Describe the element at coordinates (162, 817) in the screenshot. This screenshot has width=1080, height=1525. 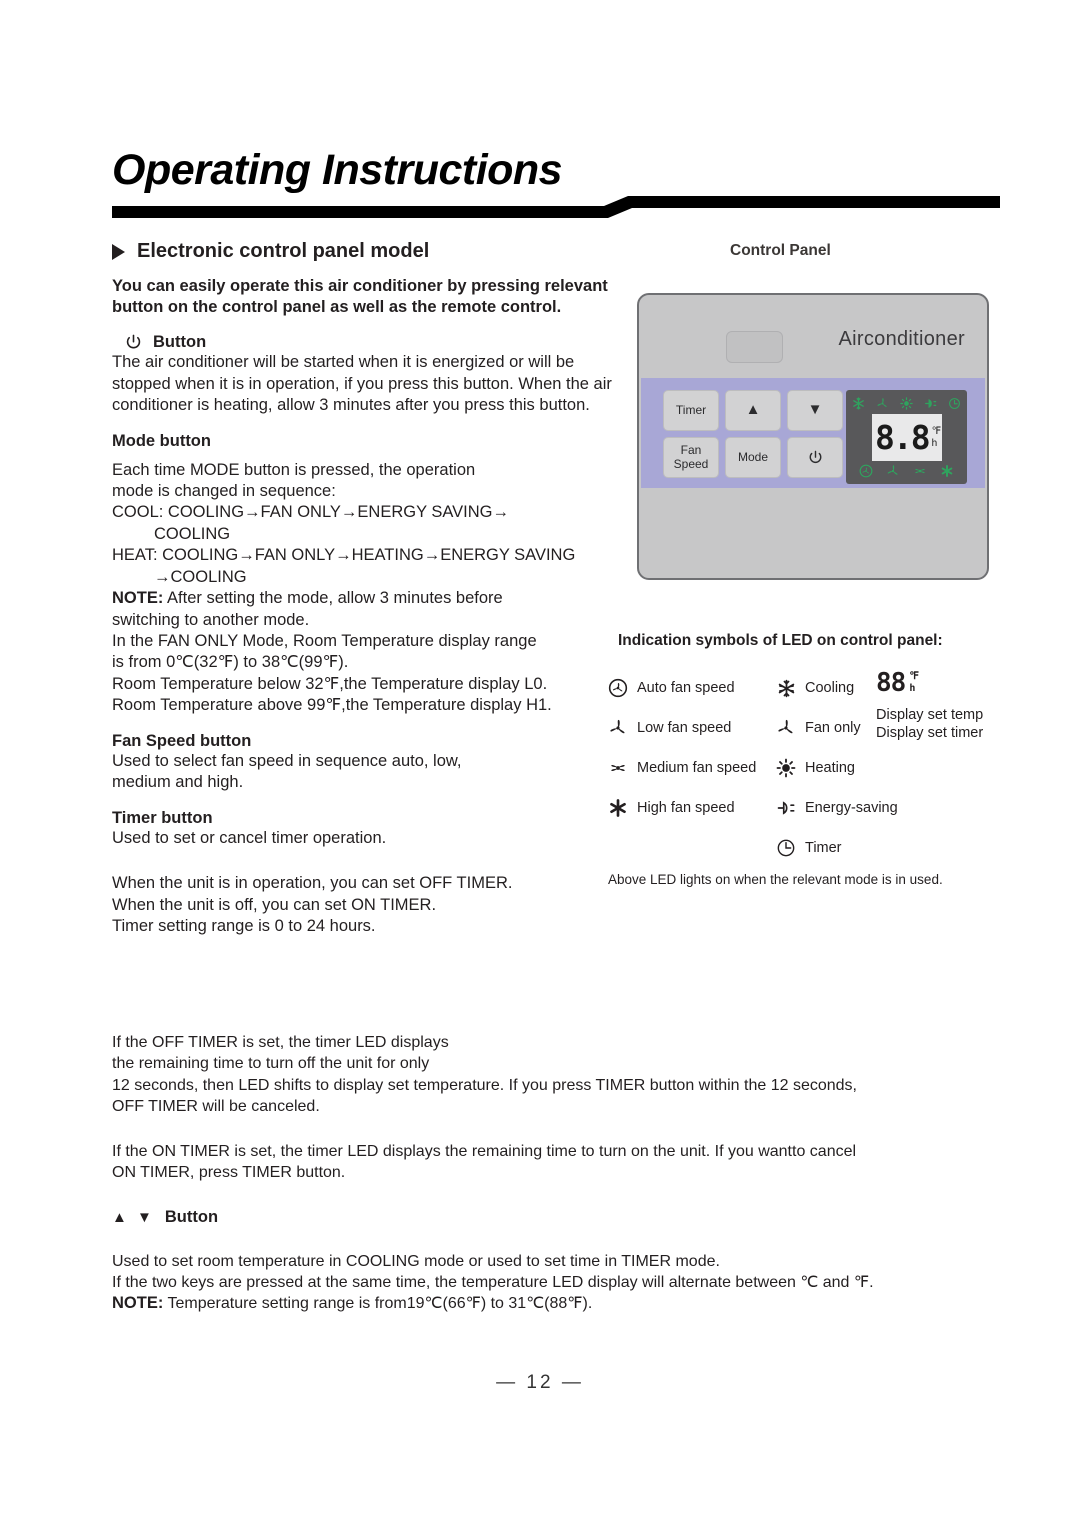
I see `timer-button-heading: Timer button` at that location.